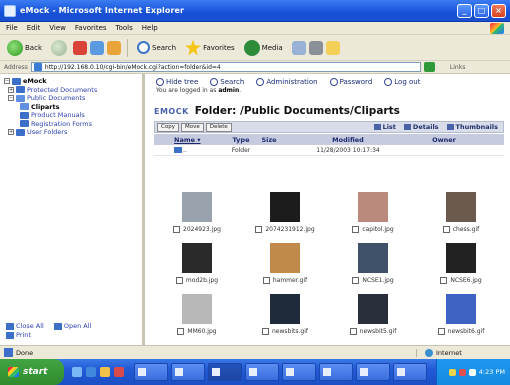  What do you see at coordinates (71, 124) in the screenshot?
I see `tree-item-registration-forms: Registration Forms` at bounding box center [71, 124].